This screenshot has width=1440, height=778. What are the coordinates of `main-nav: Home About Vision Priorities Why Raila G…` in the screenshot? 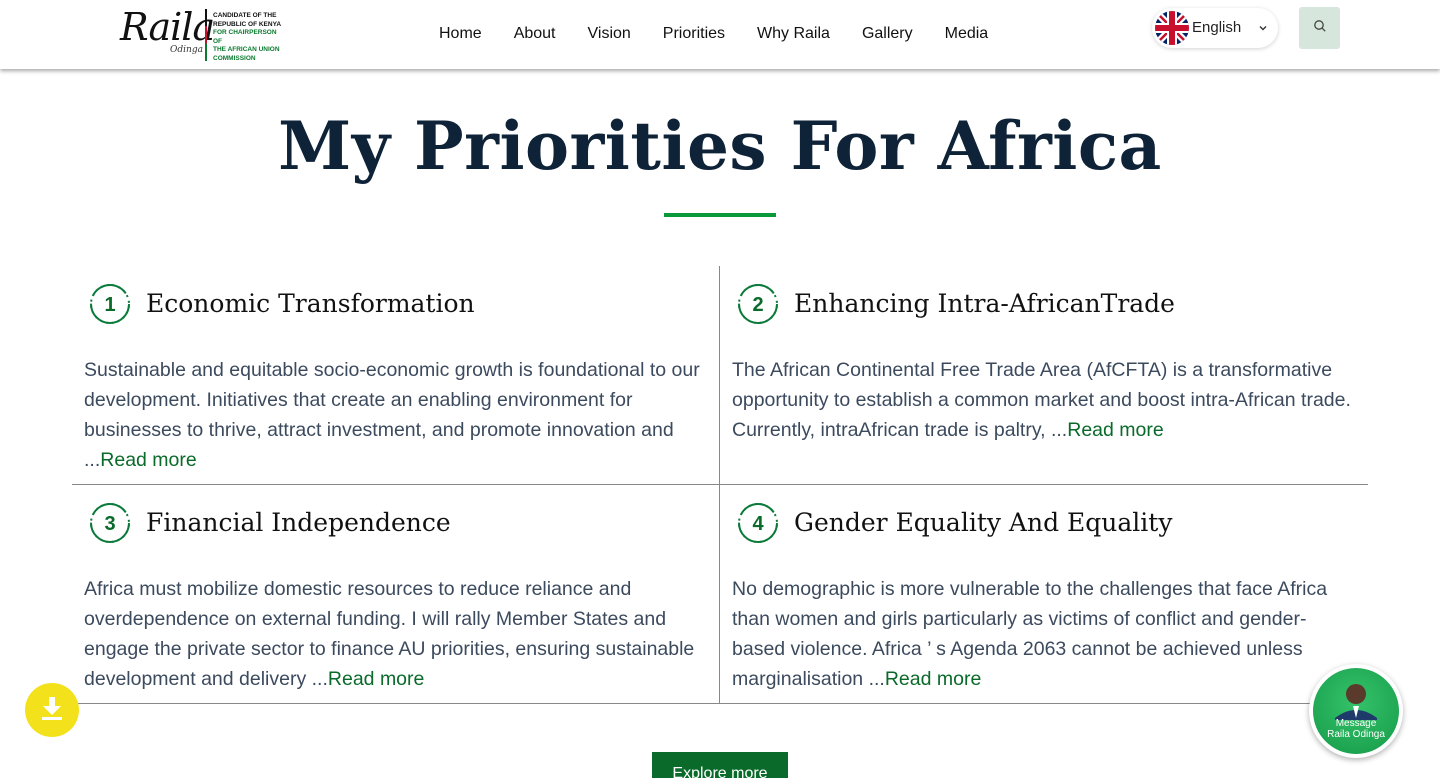 It's located at (713, 34).